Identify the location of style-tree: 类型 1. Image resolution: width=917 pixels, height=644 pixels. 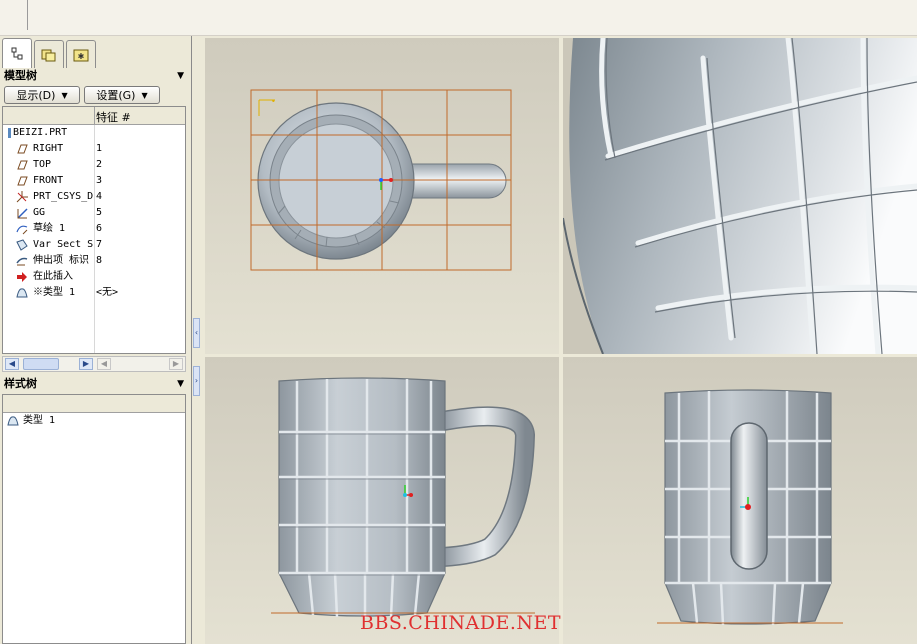
(94, 519).